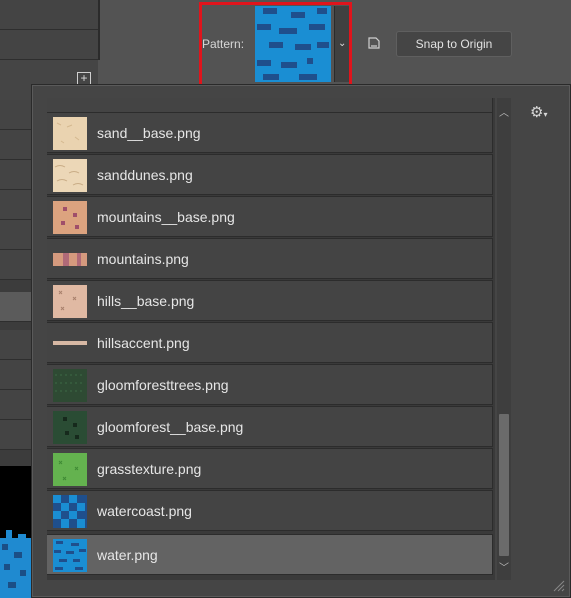  I want to click on panel-divider, so click(99, 30).